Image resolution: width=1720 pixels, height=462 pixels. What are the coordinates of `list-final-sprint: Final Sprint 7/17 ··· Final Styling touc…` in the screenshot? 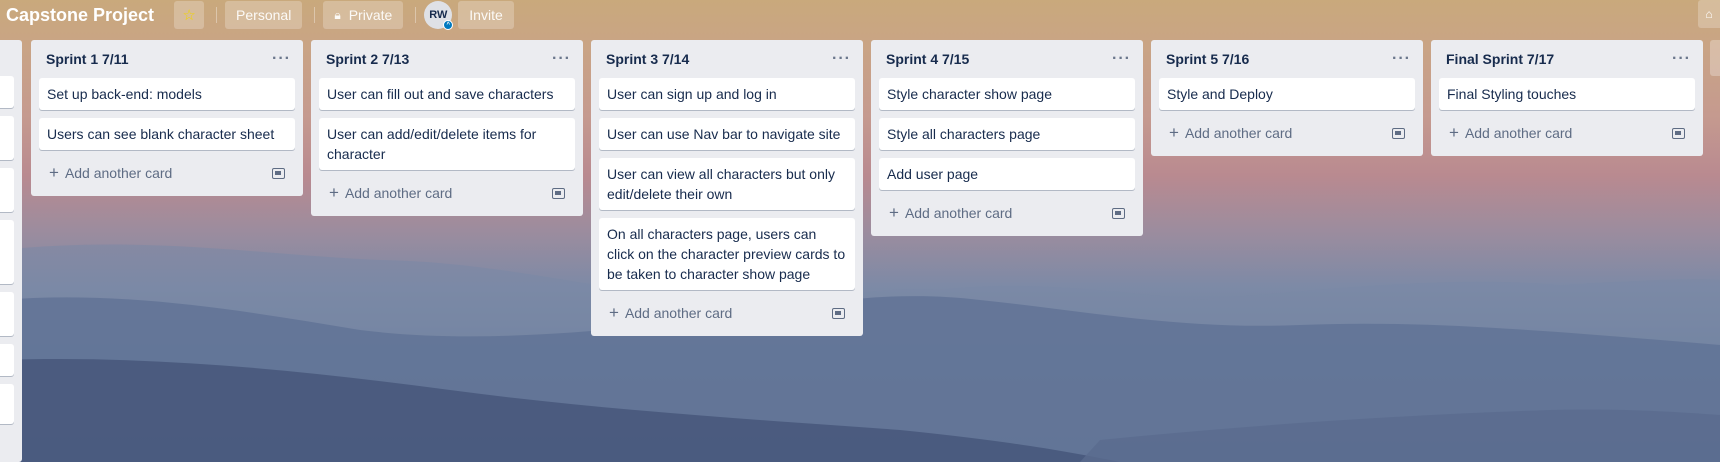 It's located at (1567, 98).